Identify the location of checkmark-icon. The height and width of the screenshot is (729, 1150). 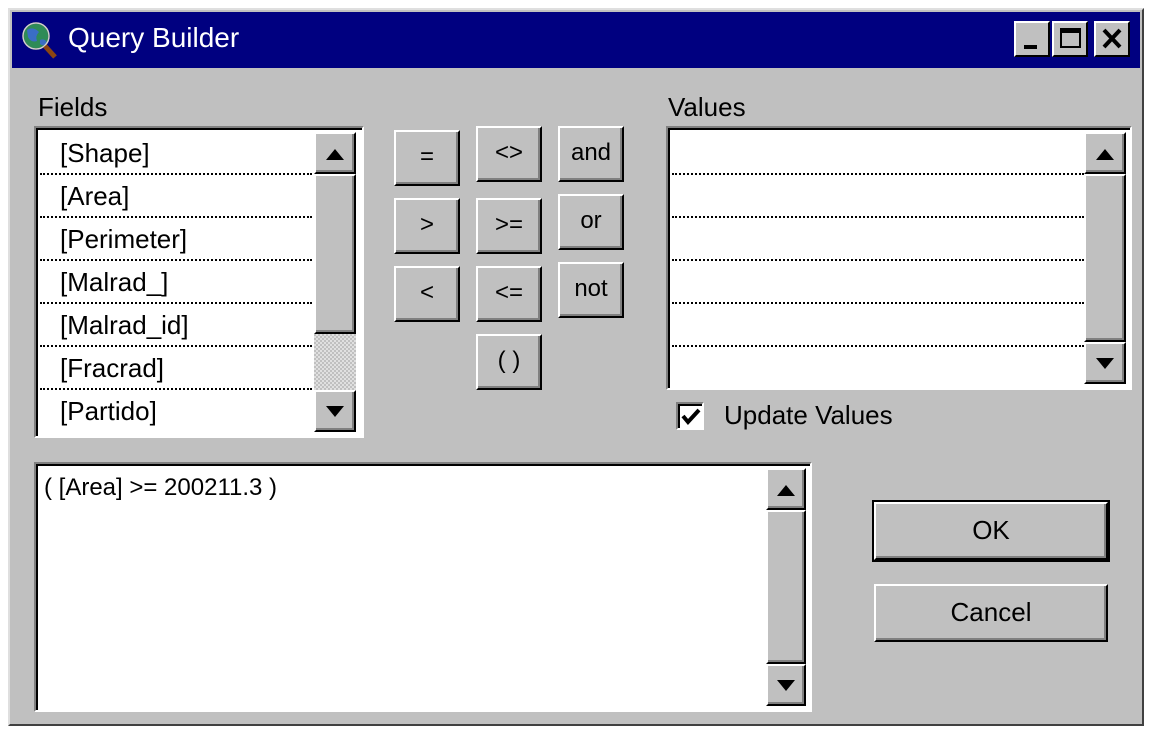
(691, 417).